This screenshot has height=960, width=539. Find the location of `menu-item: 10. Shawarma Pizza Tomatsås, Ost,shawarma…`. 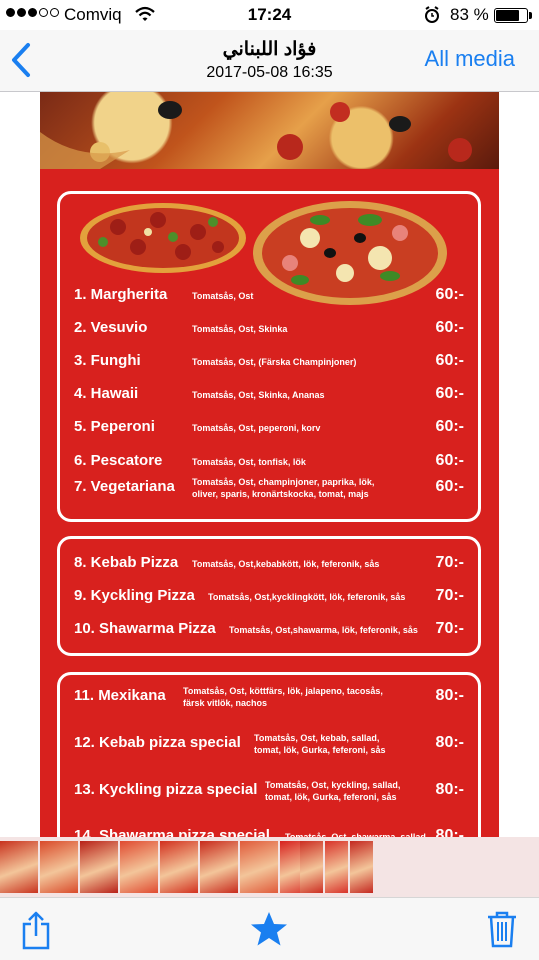

menu-item: 10. Shawarma Pizza Tomatsås, Ost,shawarma… is located at coordinates (269, 635).